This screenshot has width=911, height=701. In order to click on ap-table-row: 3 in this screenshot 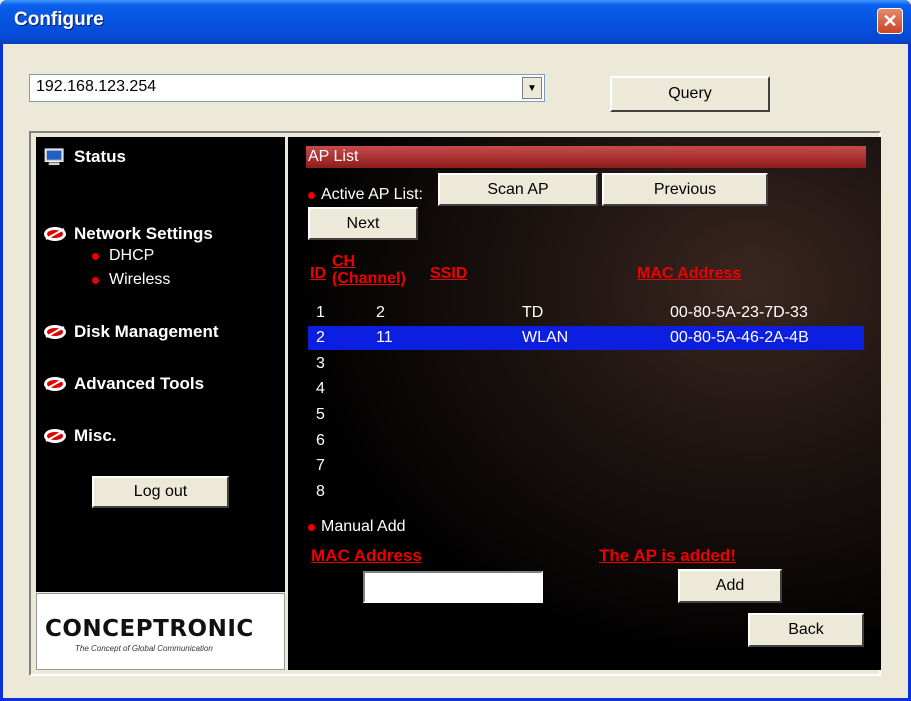, I will do `click(586, 364)`.